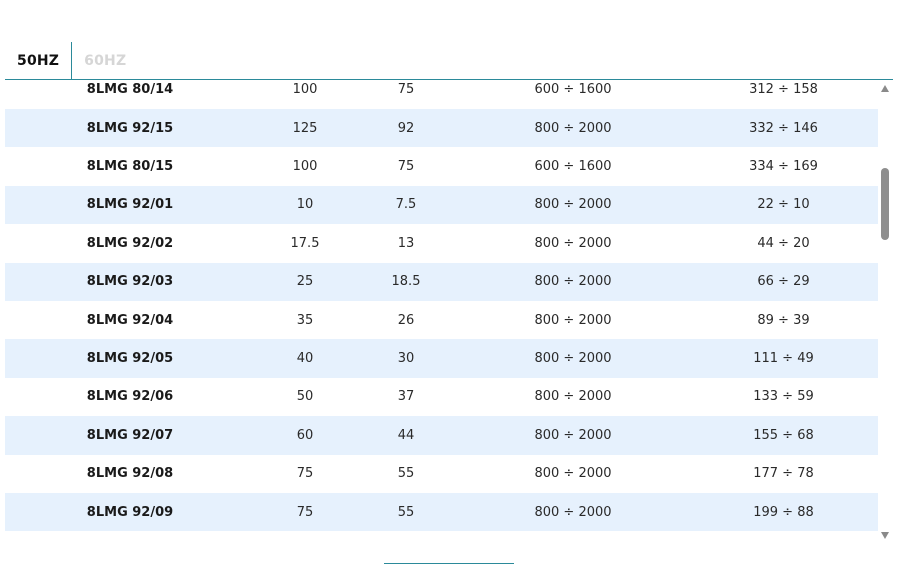  Describe the element at coordinates (783, 474) in the screenshot. I see `cell-head: 177 ÷ 78` at that location.